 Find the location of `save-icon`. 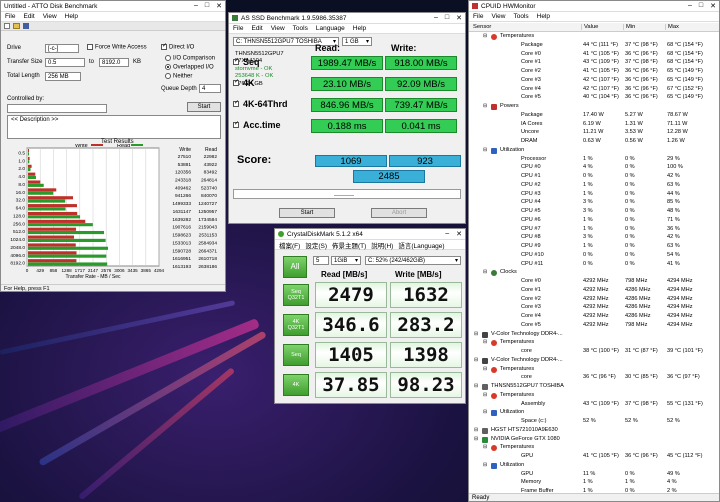

save-icon is located at coordinates (26, 26).